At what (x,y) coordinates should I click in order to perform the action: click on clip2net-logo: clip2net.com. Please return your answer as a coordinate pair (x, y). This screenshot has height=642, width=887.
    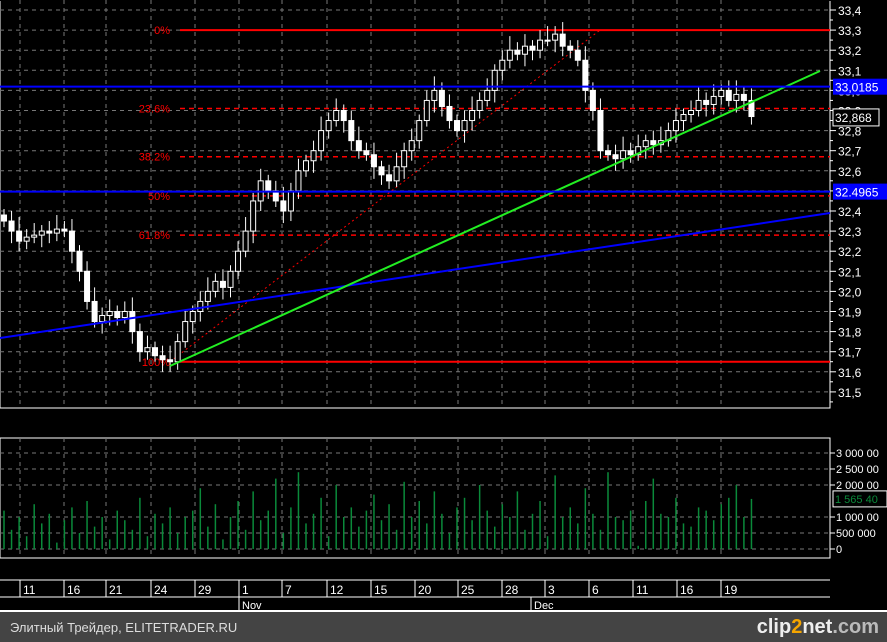
    Looking at the image, I should click on (817, 627).